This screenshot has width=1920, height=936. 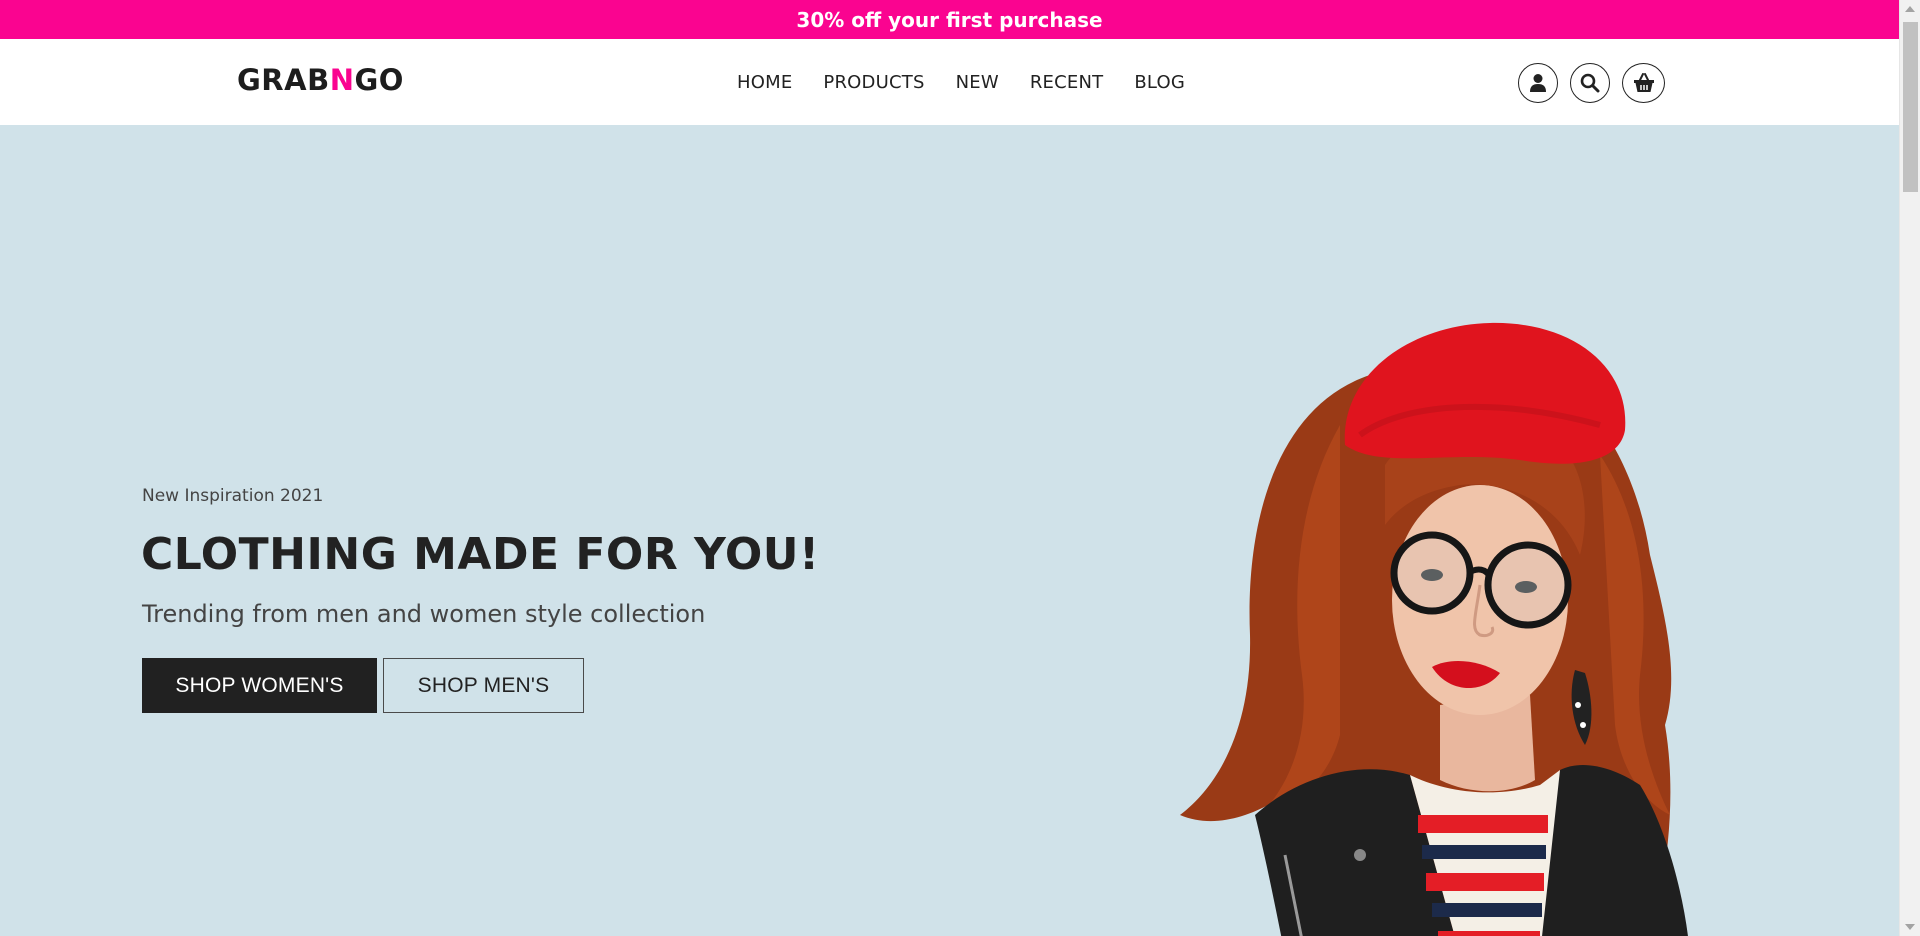 What do you see at coordinates (233, 496) in the screenshot?
I see `hero-eyebrow: New Inspiration 2021` at bounding box center [233, 496].